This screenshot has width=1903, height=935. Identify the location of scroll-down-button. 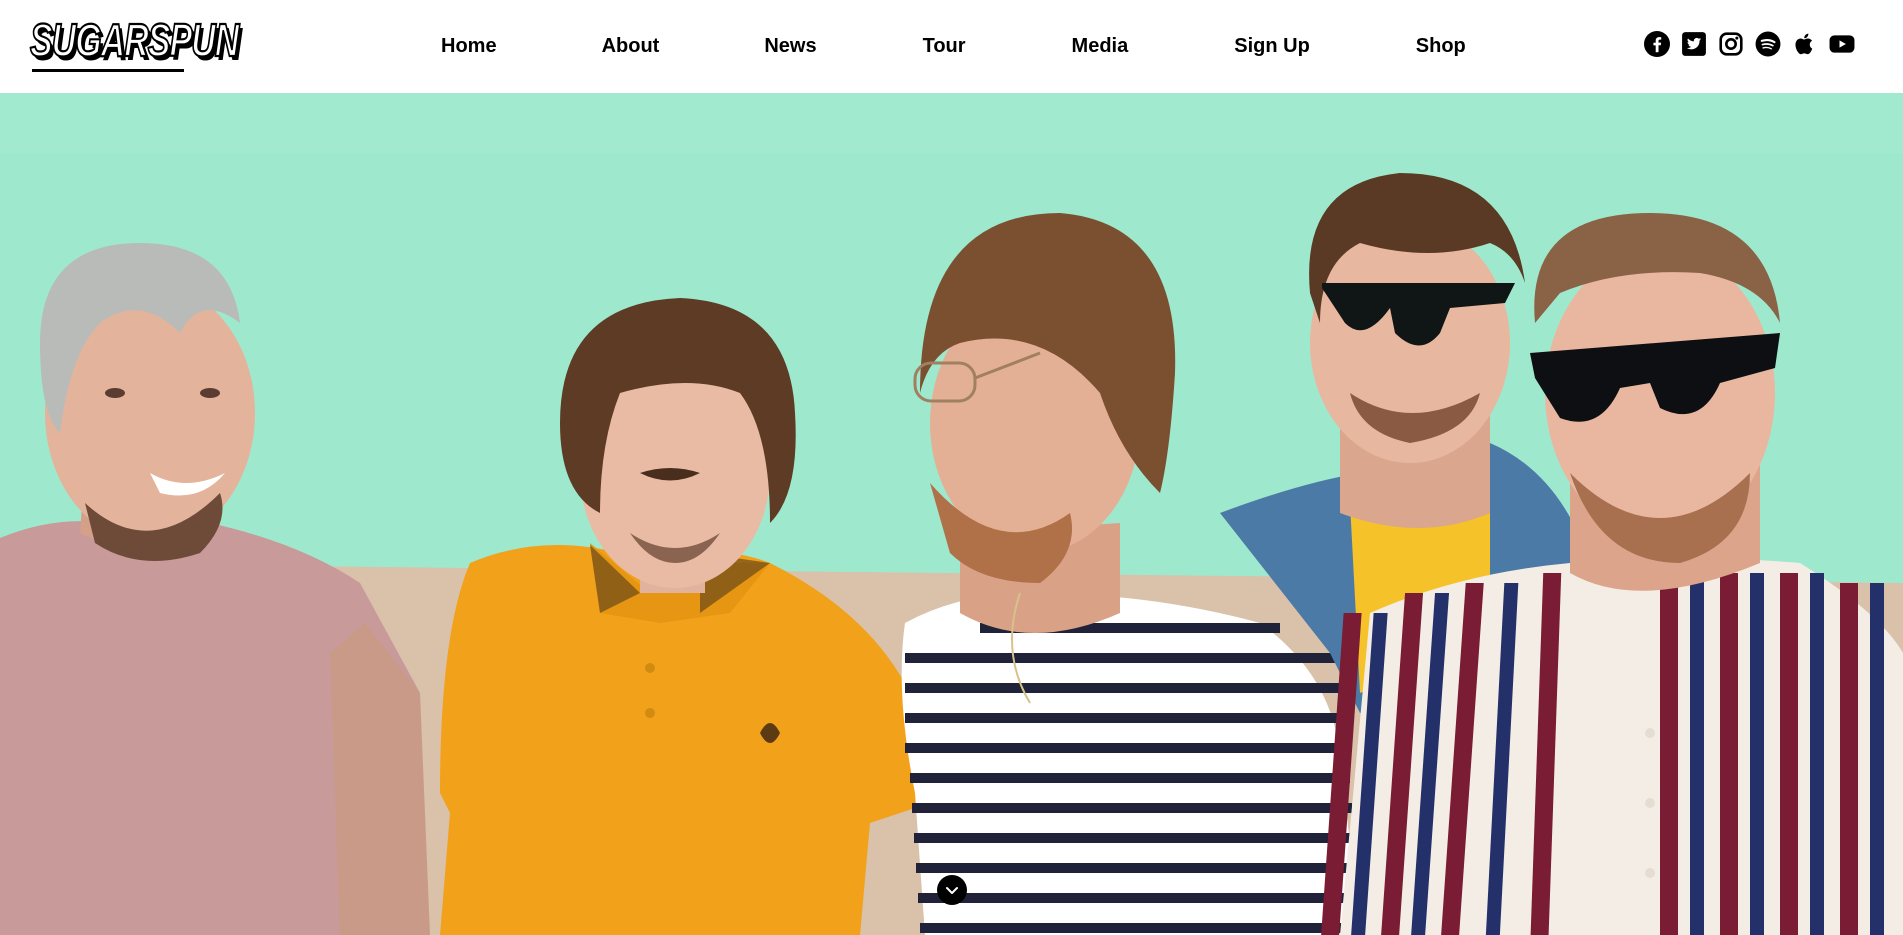
(952, 890).